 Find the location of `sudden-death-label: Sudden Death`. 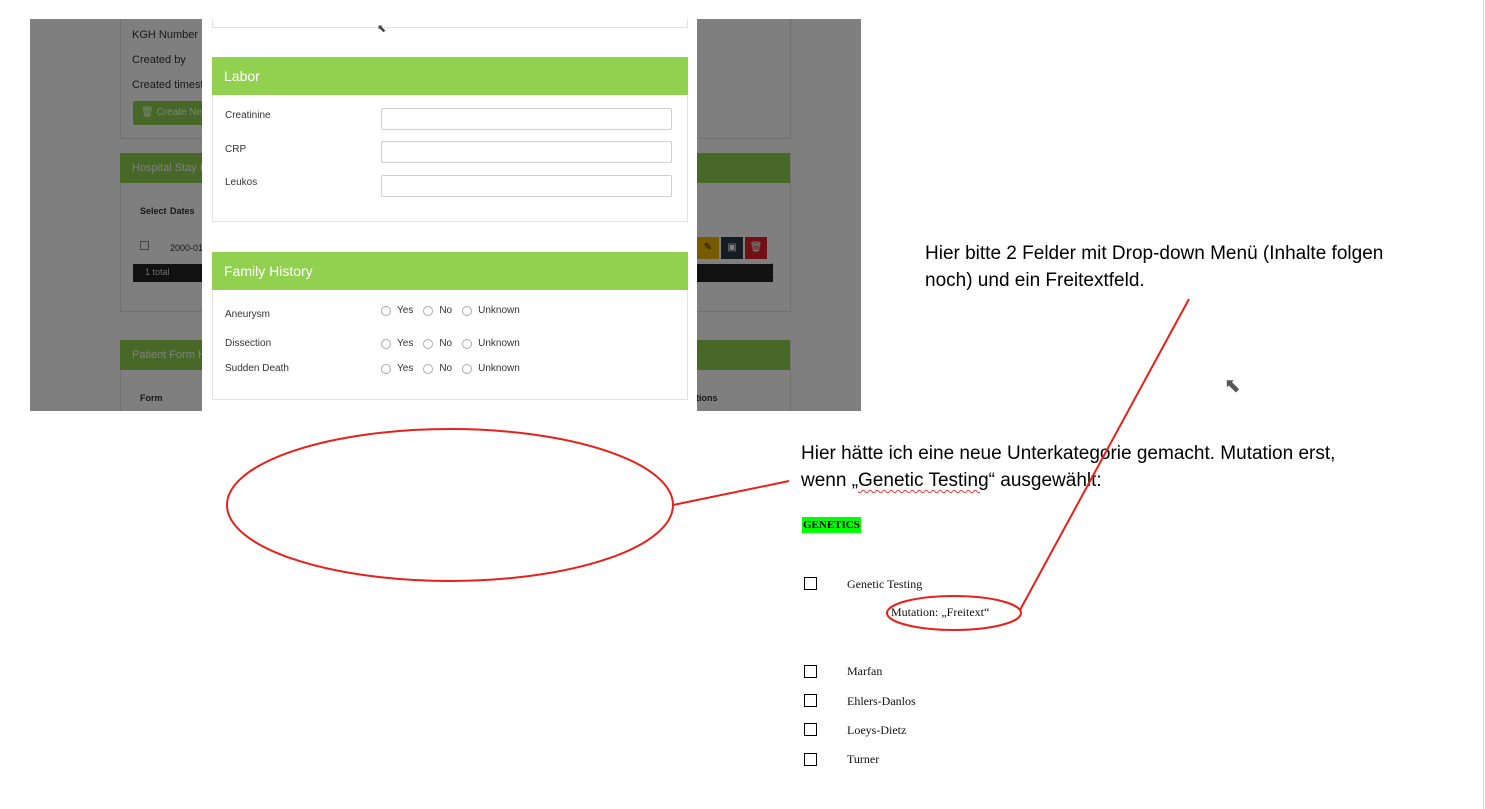

sudden-death-label: Sudden Death is located at coordinates (257, 368).